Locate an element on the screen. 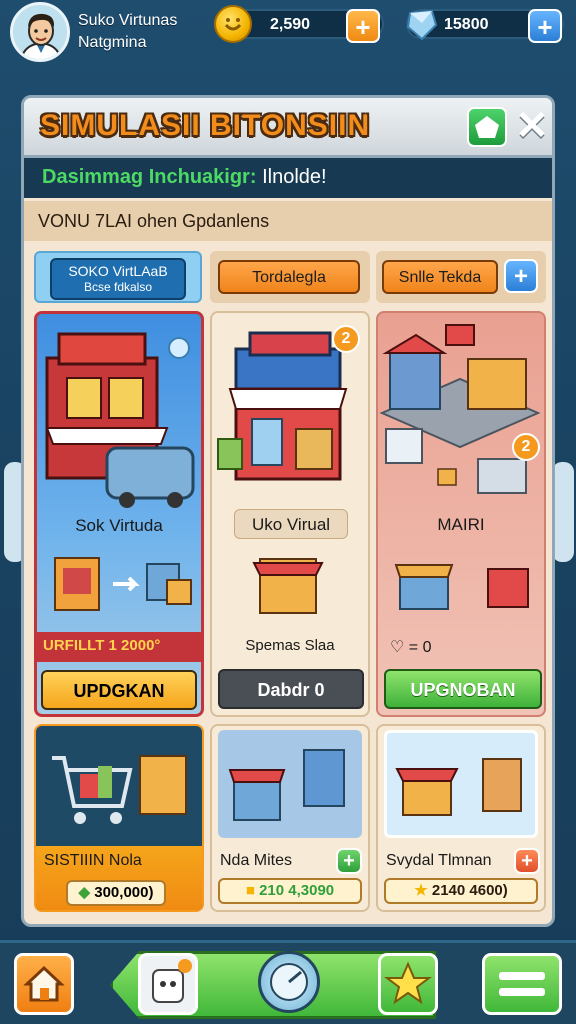 The image size is (576, 1024). home-button is located at coordinates (44, 984).